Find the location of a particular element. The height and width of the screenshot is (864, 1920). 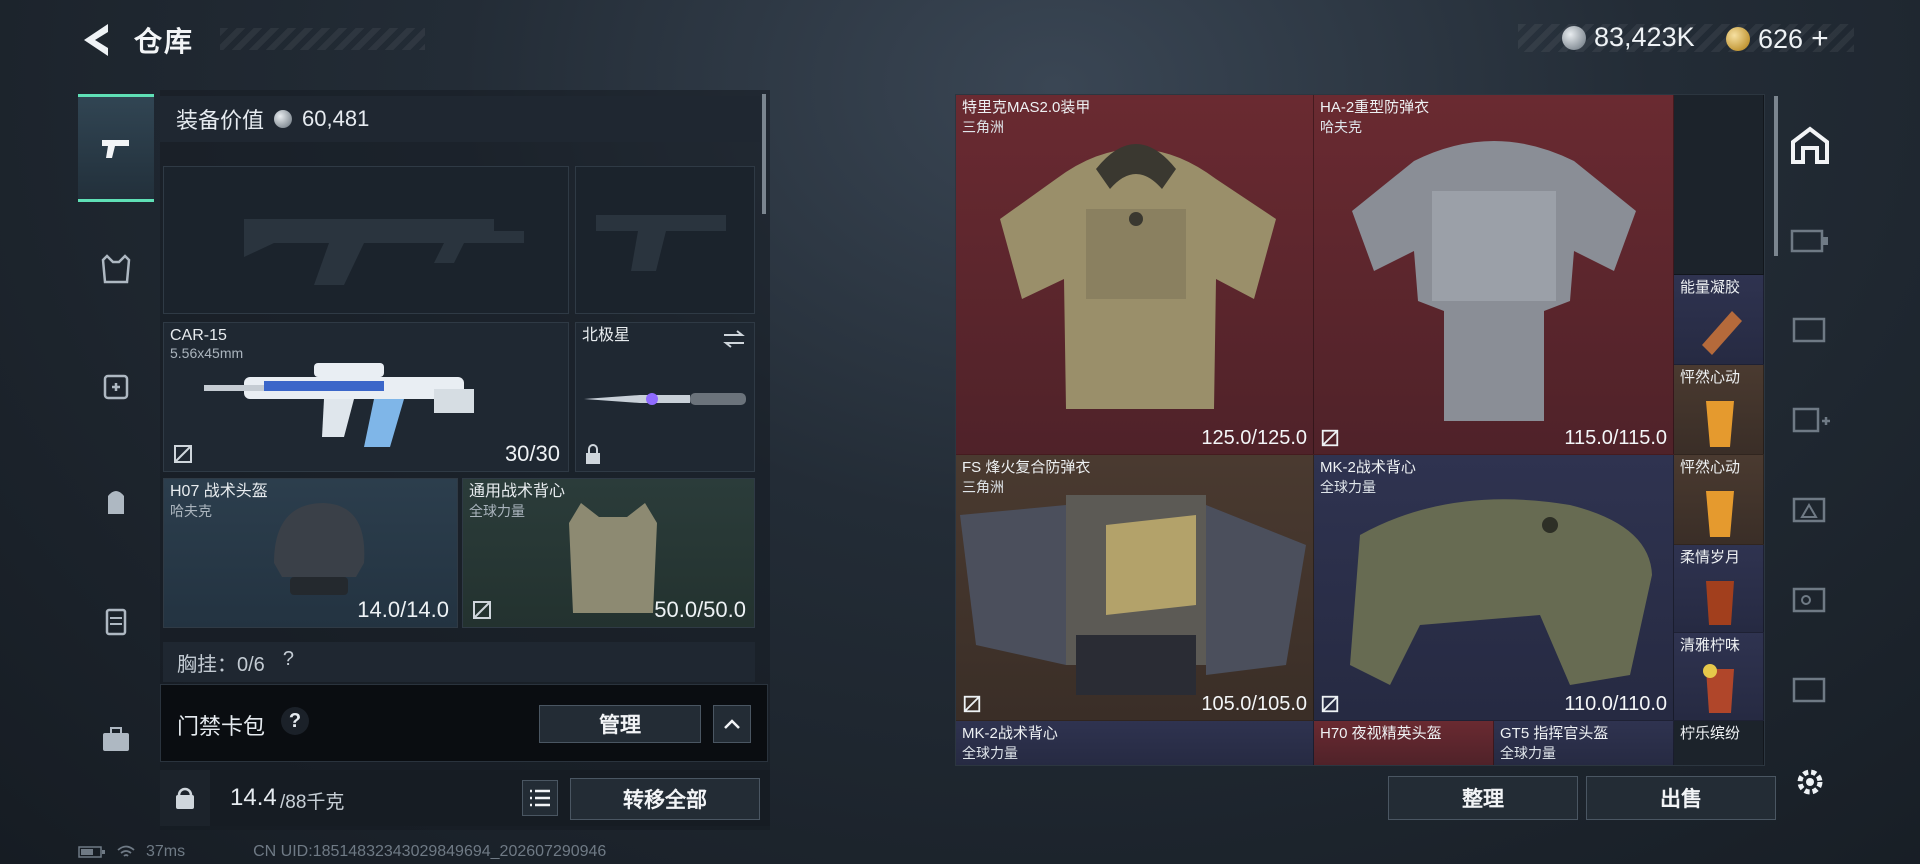

inventory-item: MK-2战术背心 全球力量 110.0/110.0 is located at coordinates (1494, 588).